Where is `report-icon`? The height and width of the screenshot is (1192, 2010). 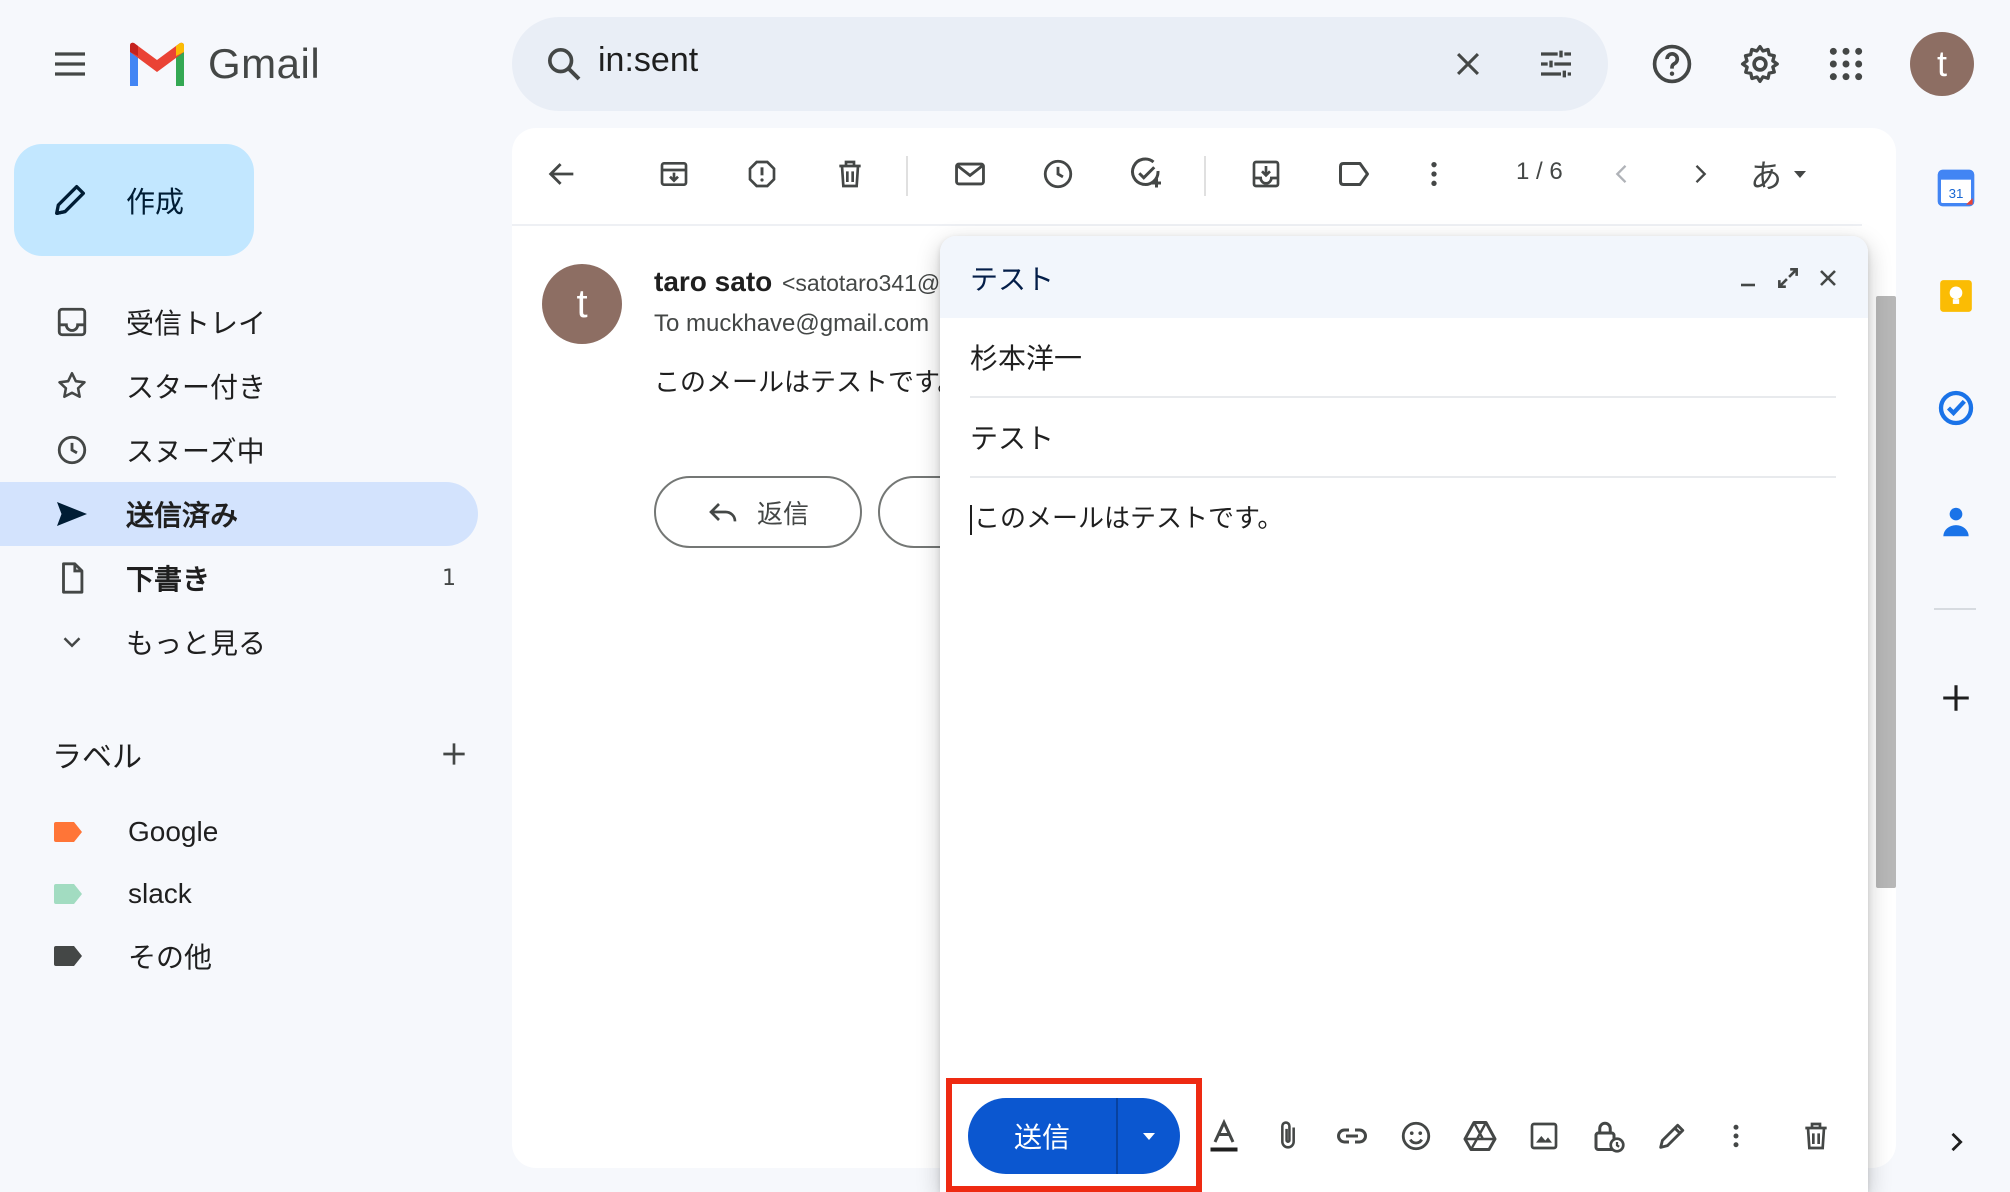 report-icon is located at coordinates (762, 174).